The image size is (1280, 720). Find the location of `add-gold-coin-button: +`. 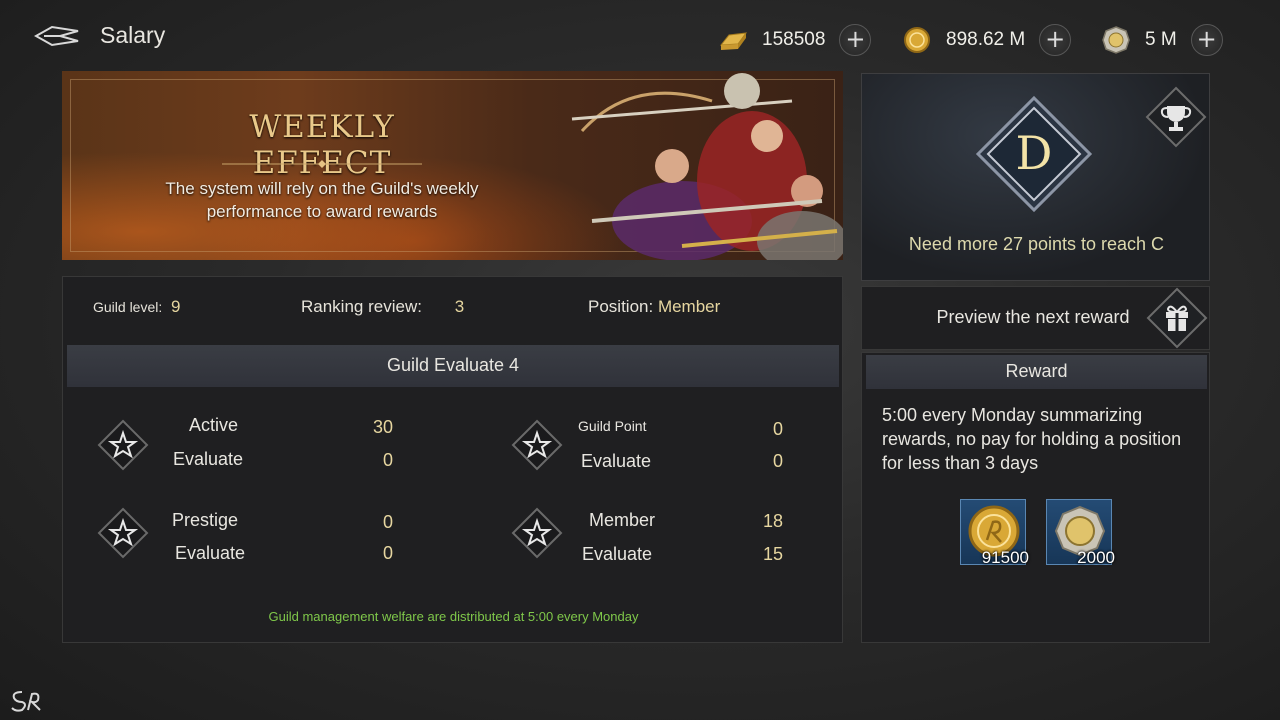

add-gold-coin-button: + is located at coordinates (1055, 40).